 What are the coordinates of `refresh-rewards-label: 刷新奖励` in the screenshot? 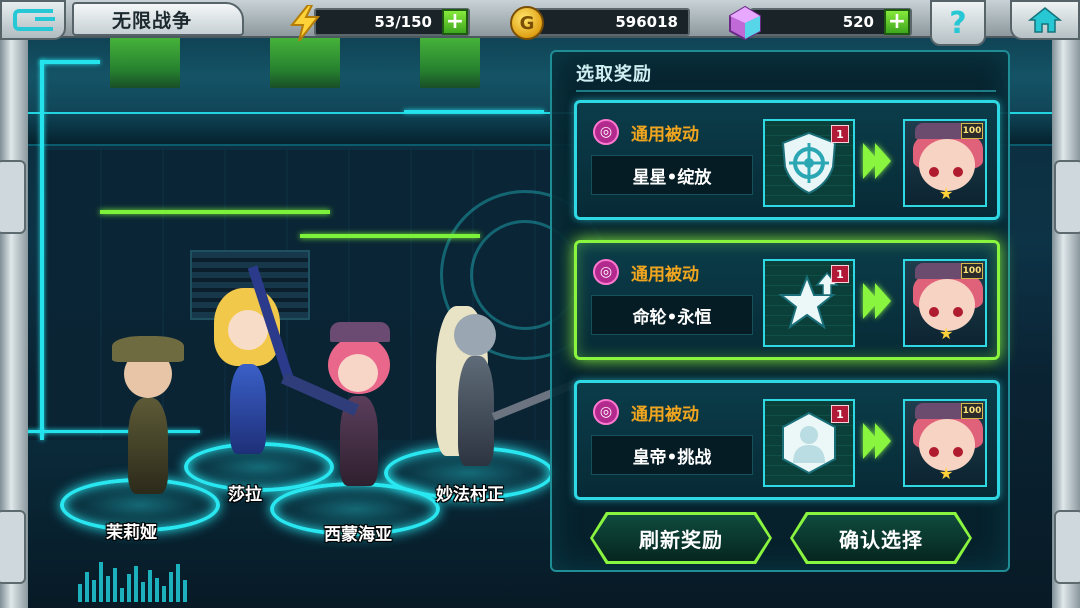 It's located at (681, 539).